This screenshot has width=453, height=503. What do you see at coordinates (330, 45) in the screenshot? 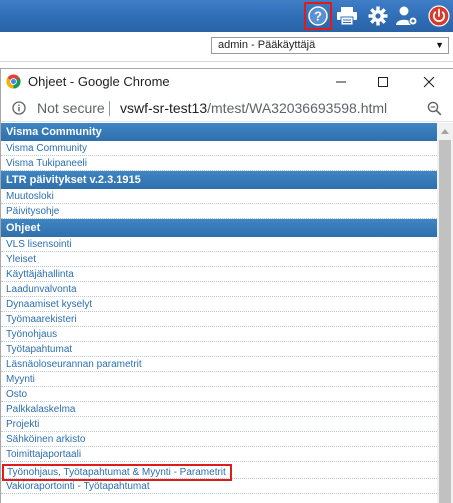
I see `user-role-select: admin - Pääkäyttäjä ▼` at bounding box center [330, 45].